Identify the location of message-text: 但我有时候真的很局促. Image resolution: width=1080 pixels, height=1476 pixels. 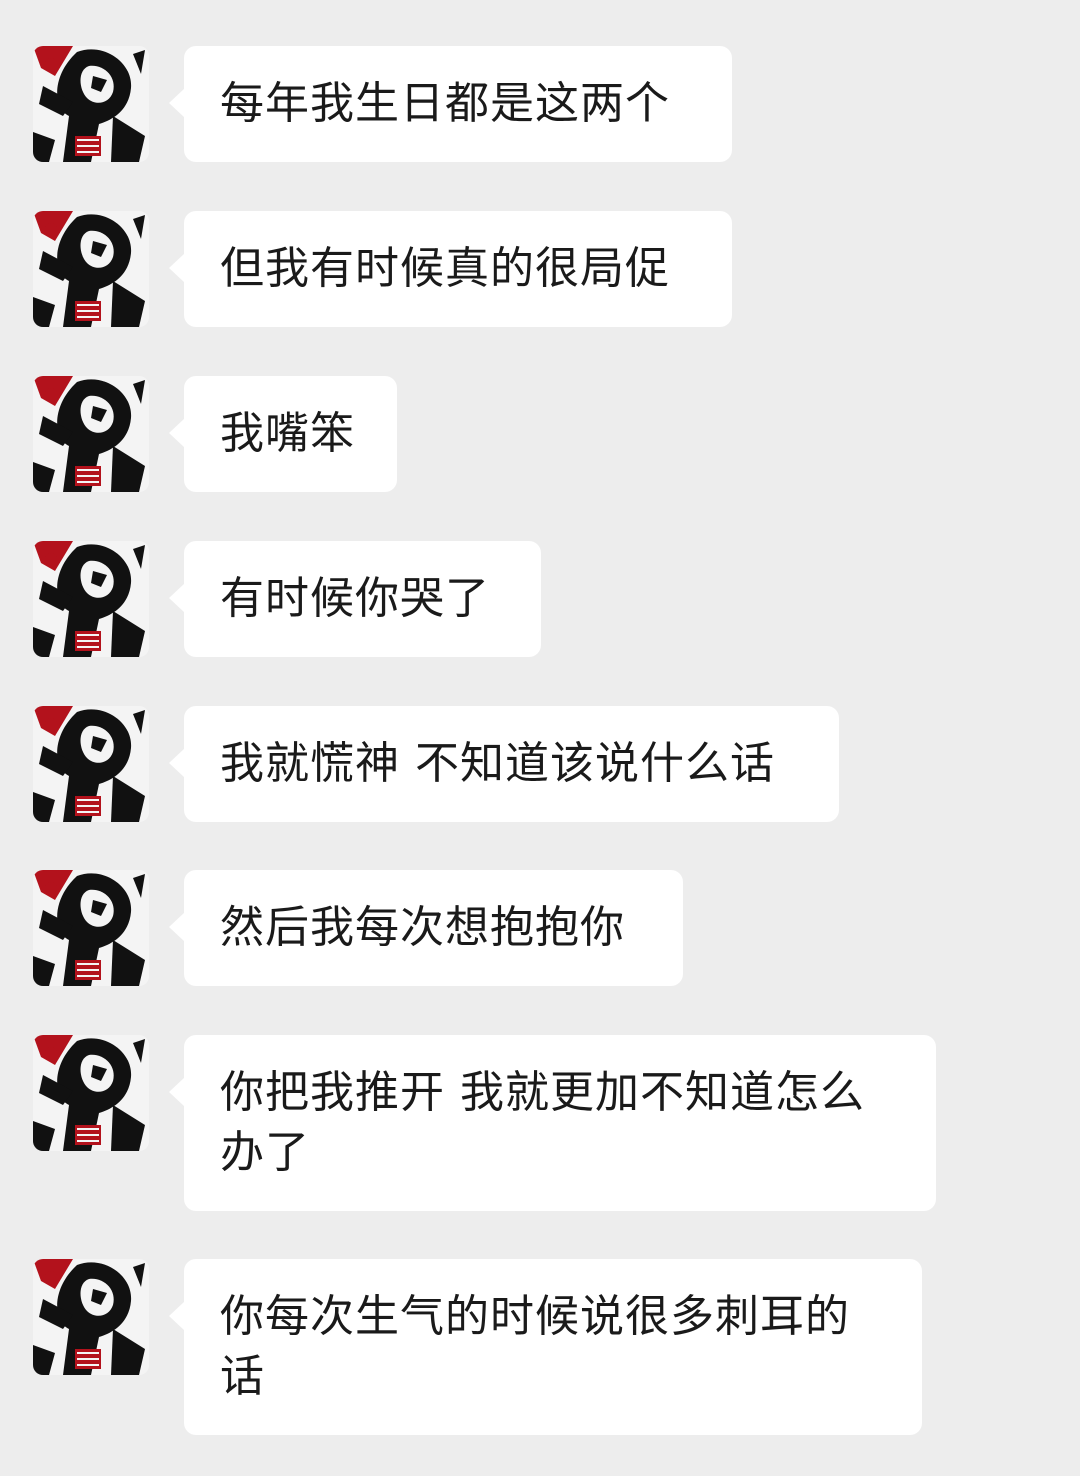
(445, 268).